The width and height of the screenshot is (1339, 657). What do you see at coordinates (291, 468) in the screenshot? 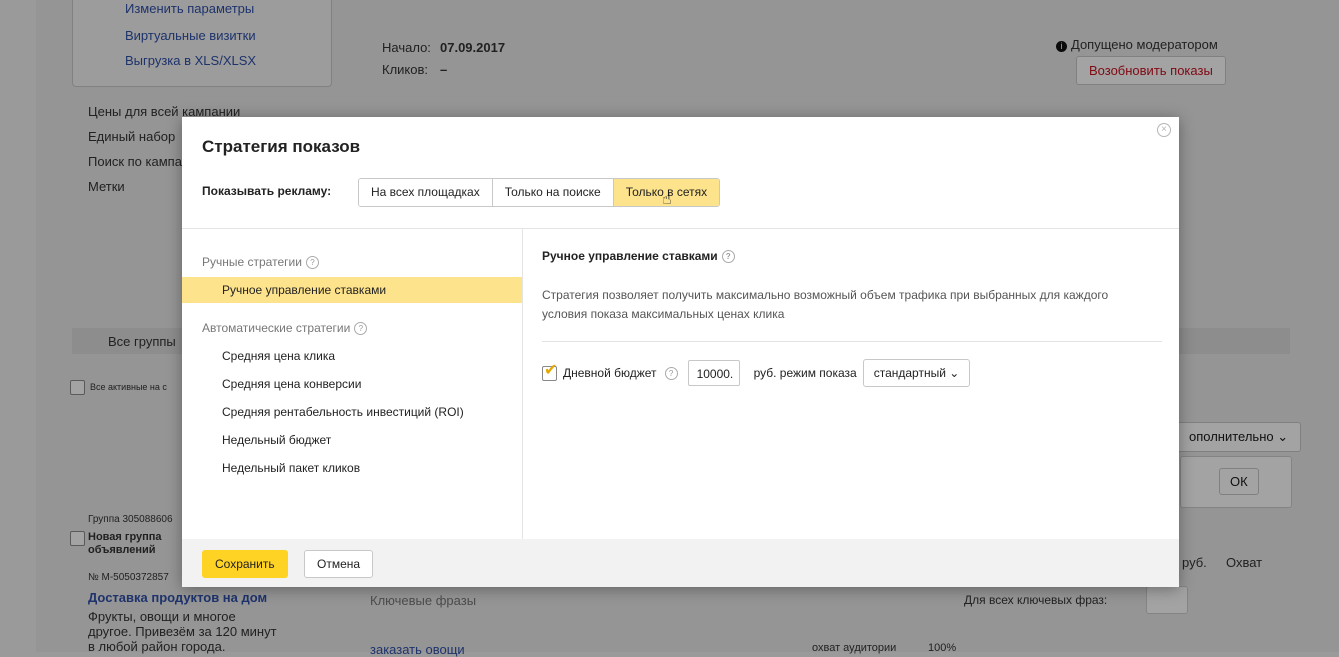
I see `strategy-weekly-clicks: Недельный пакет кликов` at bounding box center [291, 468].